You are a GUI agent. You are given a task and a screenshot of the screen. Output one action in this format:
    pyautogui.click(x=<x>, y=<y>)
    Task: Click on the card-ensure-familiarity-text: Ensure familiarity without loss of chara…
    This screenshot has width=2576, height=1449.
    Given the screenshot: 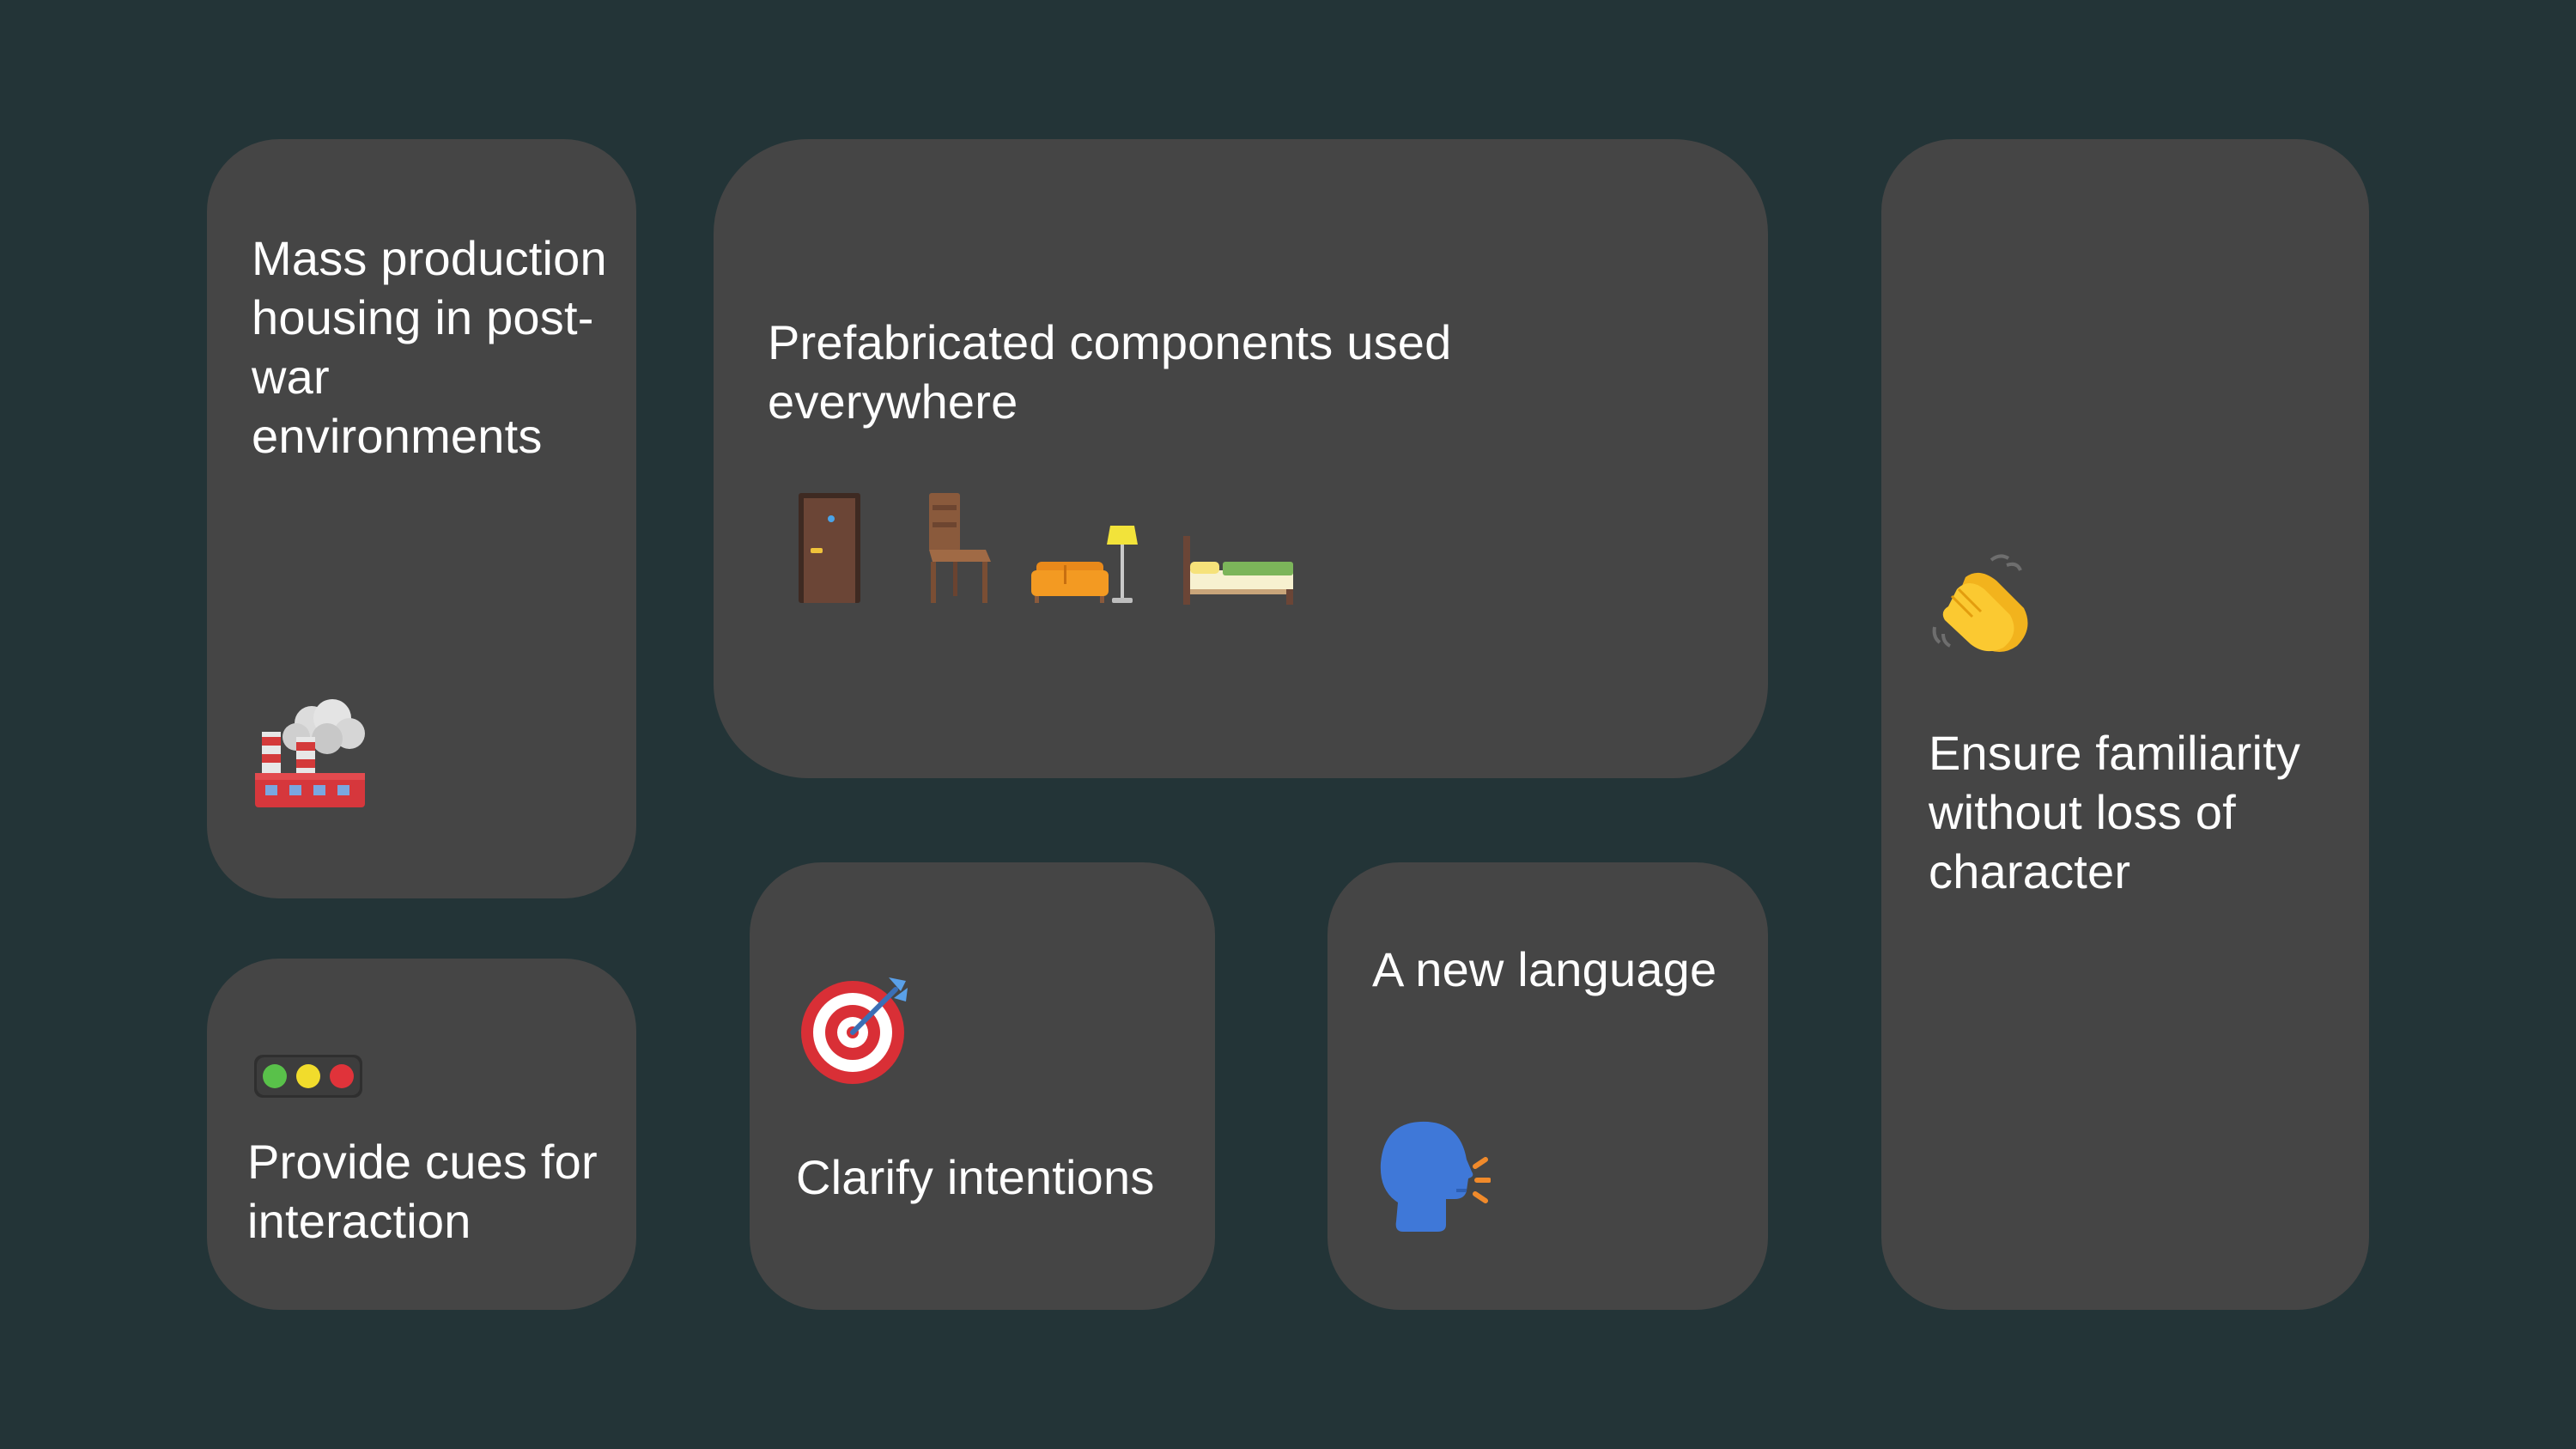 What is the action you would take?
    pyautogui.click(x=2115, y=812)
    